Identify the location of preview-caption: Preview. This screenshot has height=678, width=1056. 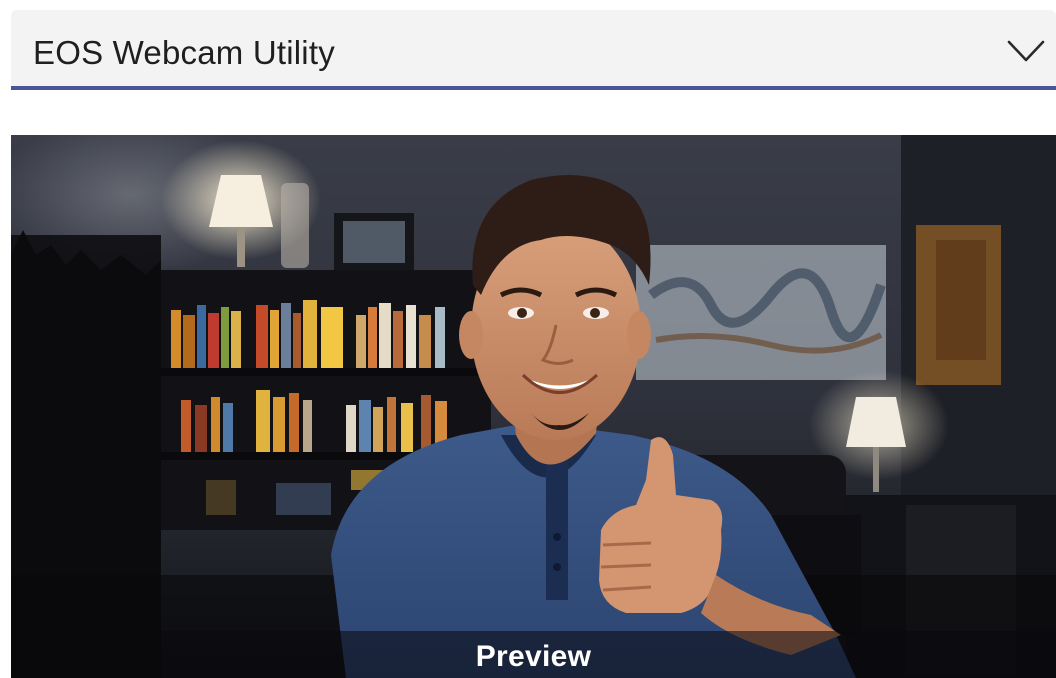
(533, 656).